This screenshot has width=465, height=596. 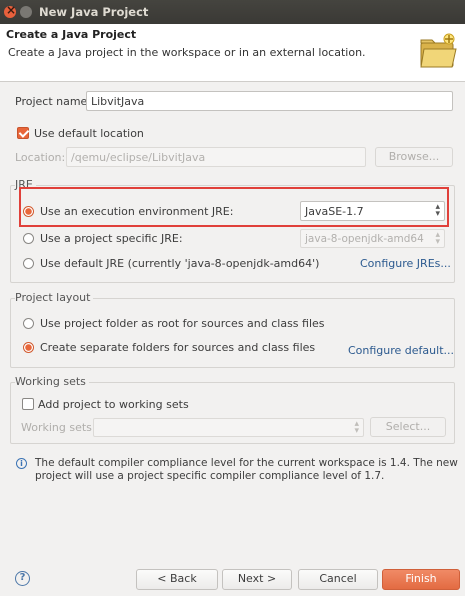 What do you see at coordinates (22, 578) in the screenshot?
I see `help-icon: ?` at bounding box center [22, 578].